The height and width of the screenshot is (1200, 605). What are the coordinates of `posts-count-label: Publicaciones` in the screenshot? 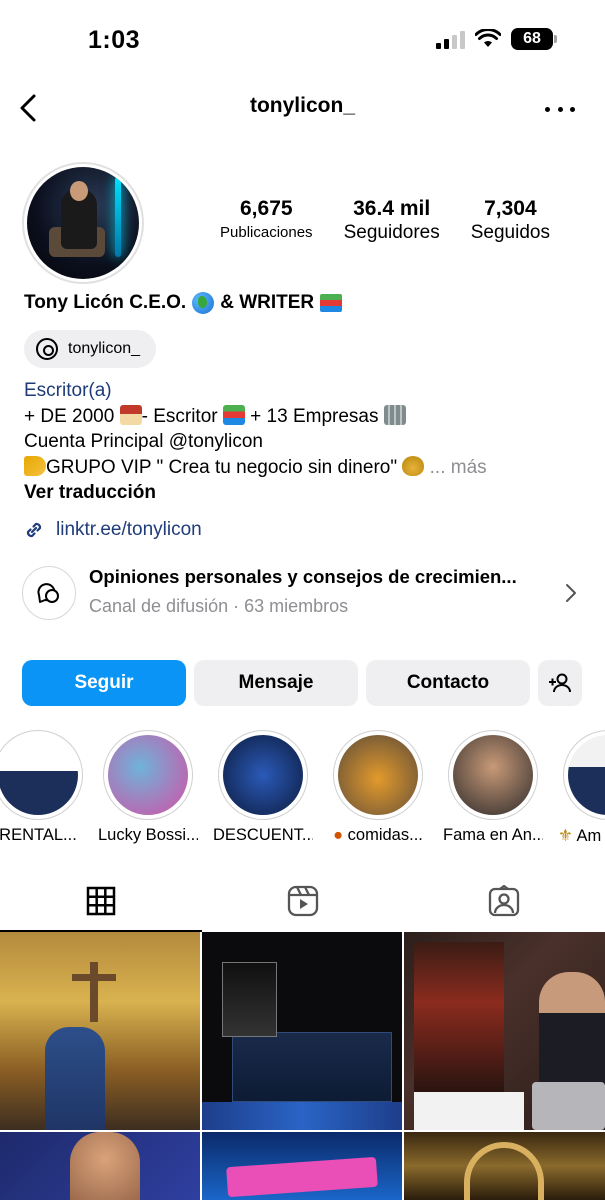 It's located at (266, 232).